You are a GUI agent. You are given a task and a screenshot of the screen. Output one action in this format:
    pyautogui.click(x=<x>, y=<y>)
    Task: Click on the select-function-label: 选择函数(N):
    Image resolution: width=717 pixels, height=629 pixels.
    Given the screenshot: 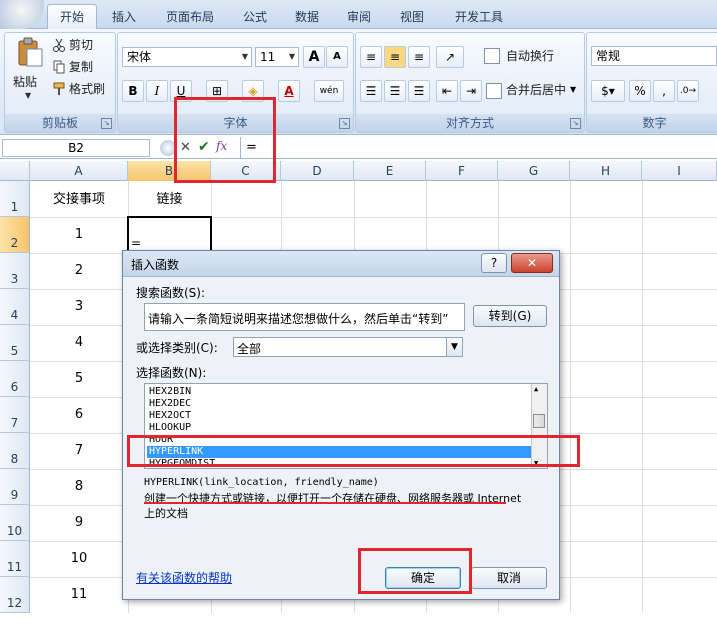 What is the action you would take?
    pyautogui.click(x=171, y=373)
    